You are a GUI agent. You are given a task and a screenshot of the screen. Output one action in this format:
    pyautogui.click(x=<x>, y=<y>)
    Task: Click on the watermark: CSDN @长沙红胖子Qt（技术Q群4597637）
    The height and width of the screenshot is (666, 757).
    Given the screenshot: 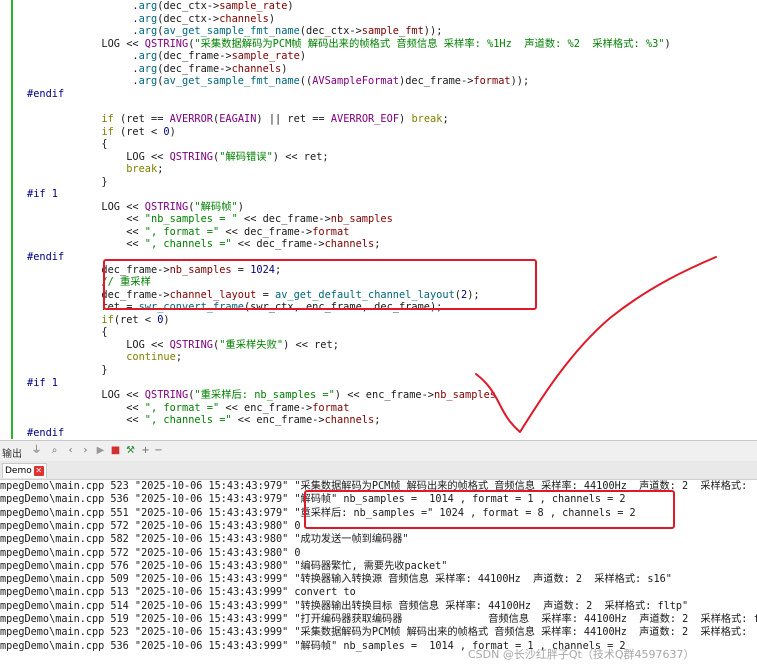 What is the action you would take?
    pyautogui.click(x=581, y=654)
    